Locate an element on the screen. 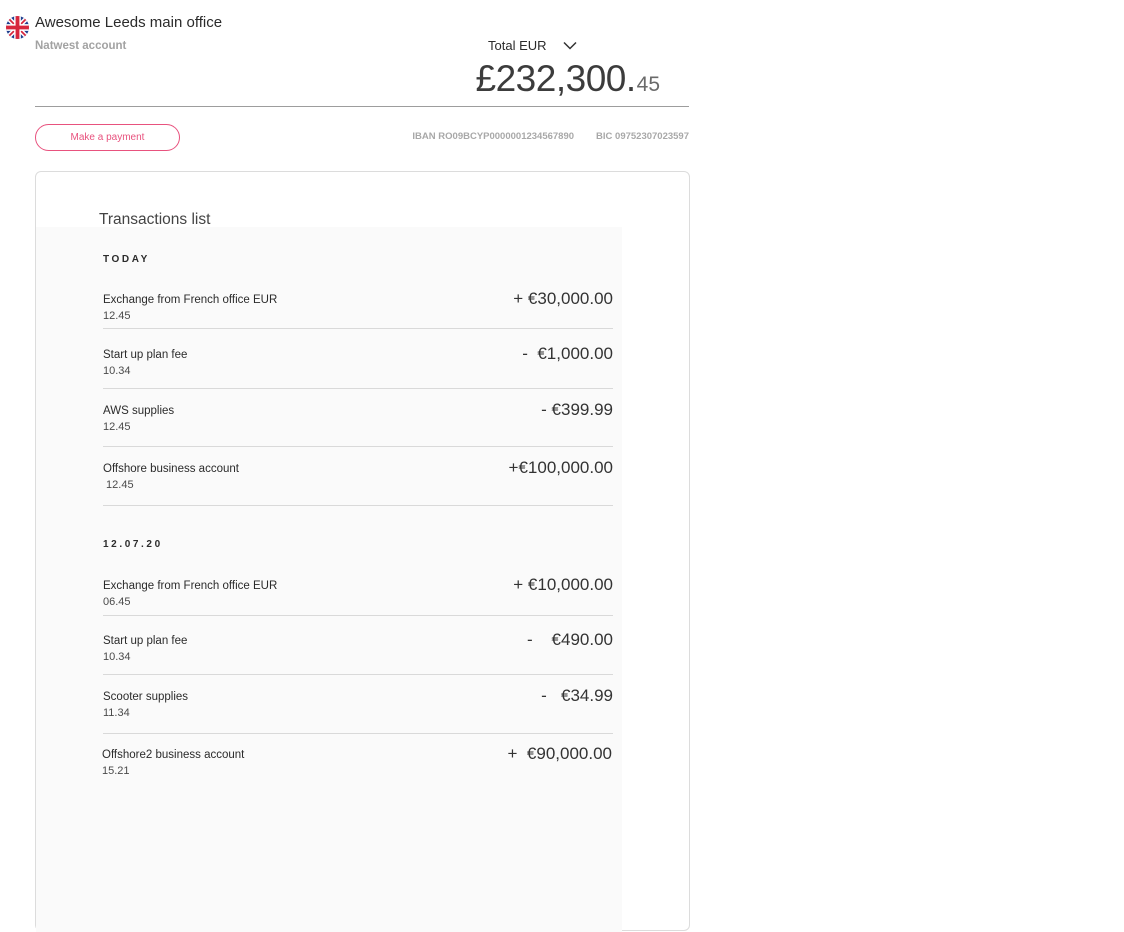  transaction-row: Start up plan fee 10.34 - €1,000.00 is located at coordinates (358, 366).